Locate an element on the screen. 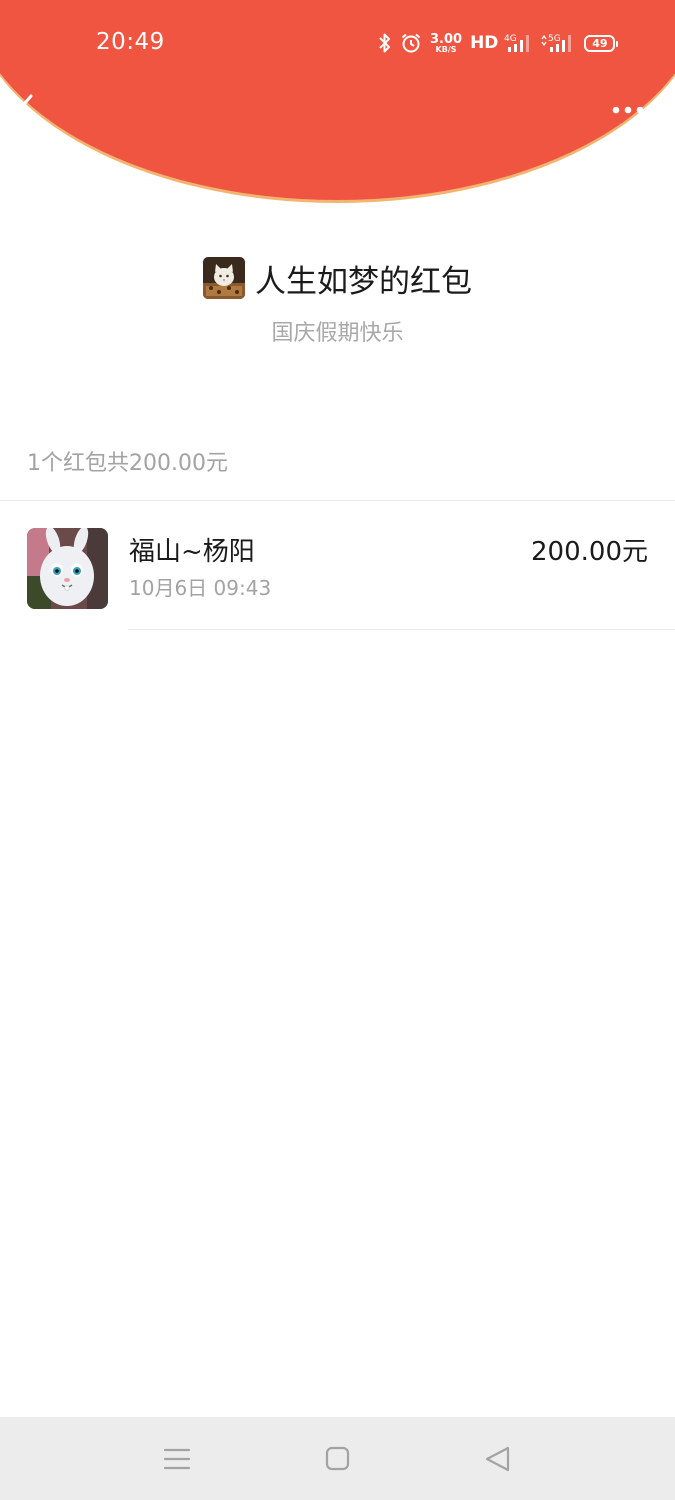 The image size is (675, 1500). back-button is located at coordinates (27, 110).